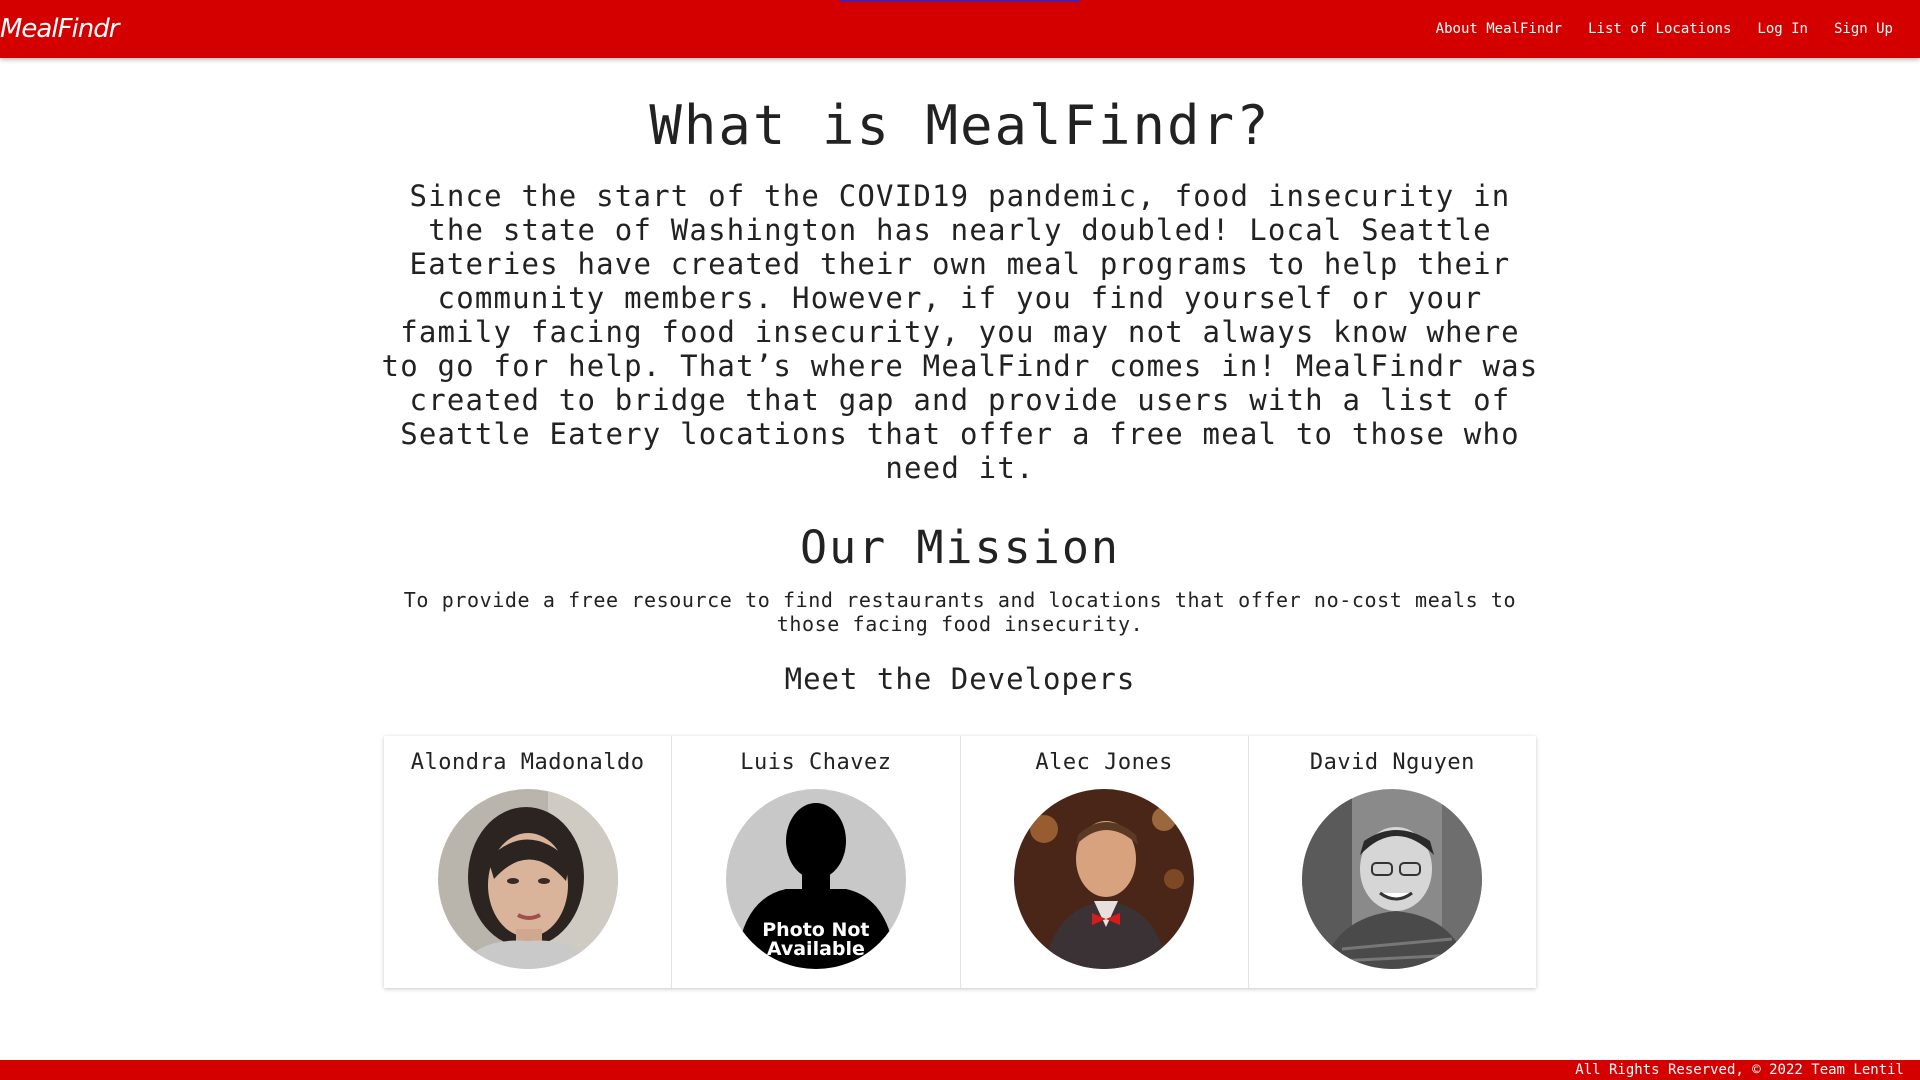 The image size is (1920, 1080). What do you see at coordinates (1782, 29) in the screenshot?
I see `nav-link-login: Log In` at bounding box center [1782, 29].